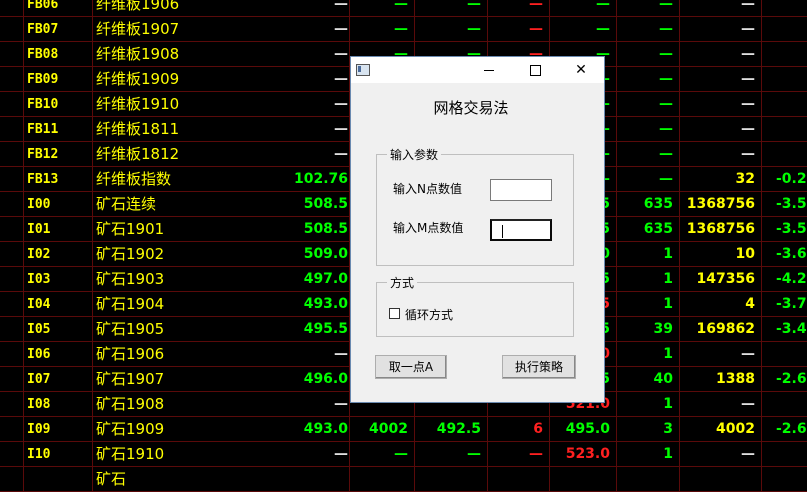  Describe the element at coordinates (58, 8) in the screenshot. I see `contract-code-cell: FB06` at that location.